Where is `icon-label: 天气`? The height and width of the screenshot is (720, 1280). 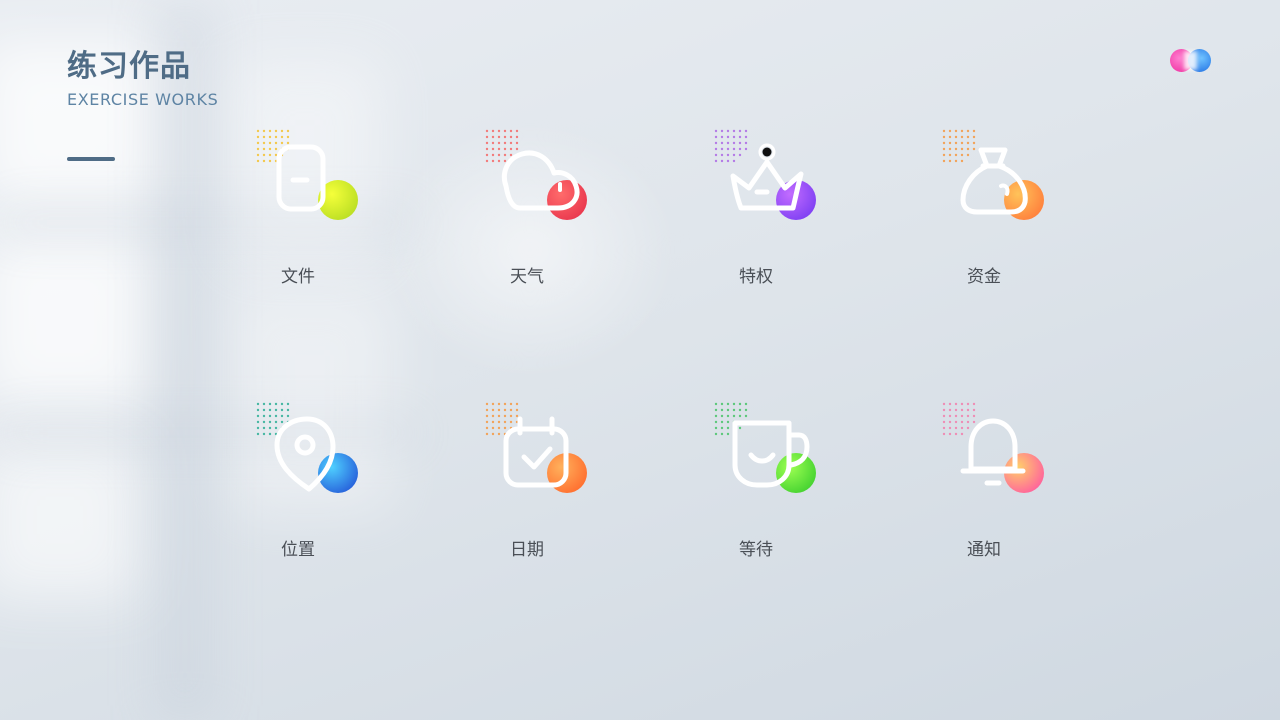
icon-label: 天气 is located at coordinates (527, 277).